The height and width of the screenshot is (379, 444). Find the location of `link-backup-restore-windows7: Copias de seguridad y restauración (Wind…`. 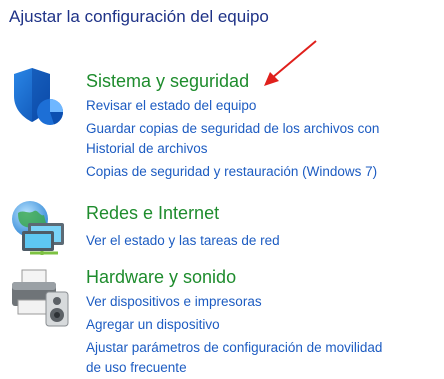

link-backup-restore-windows7: Copias de seguridad y restauración (Wind… is located at coordinates (231, 172).